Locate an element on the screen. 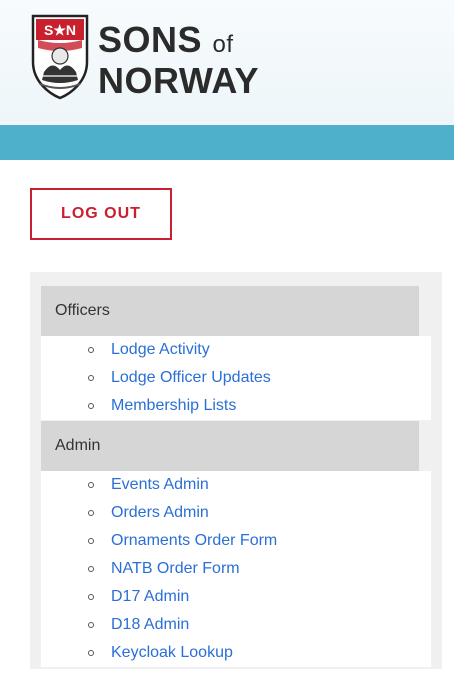  brand-line2: NORWAY is located at coordinates (179, 80).